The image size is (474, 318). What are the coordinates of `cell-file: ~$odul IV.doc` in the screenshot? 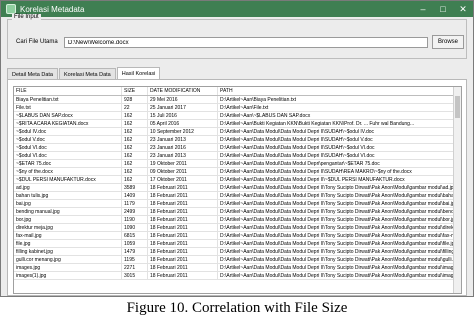 It's located at (68, 131).